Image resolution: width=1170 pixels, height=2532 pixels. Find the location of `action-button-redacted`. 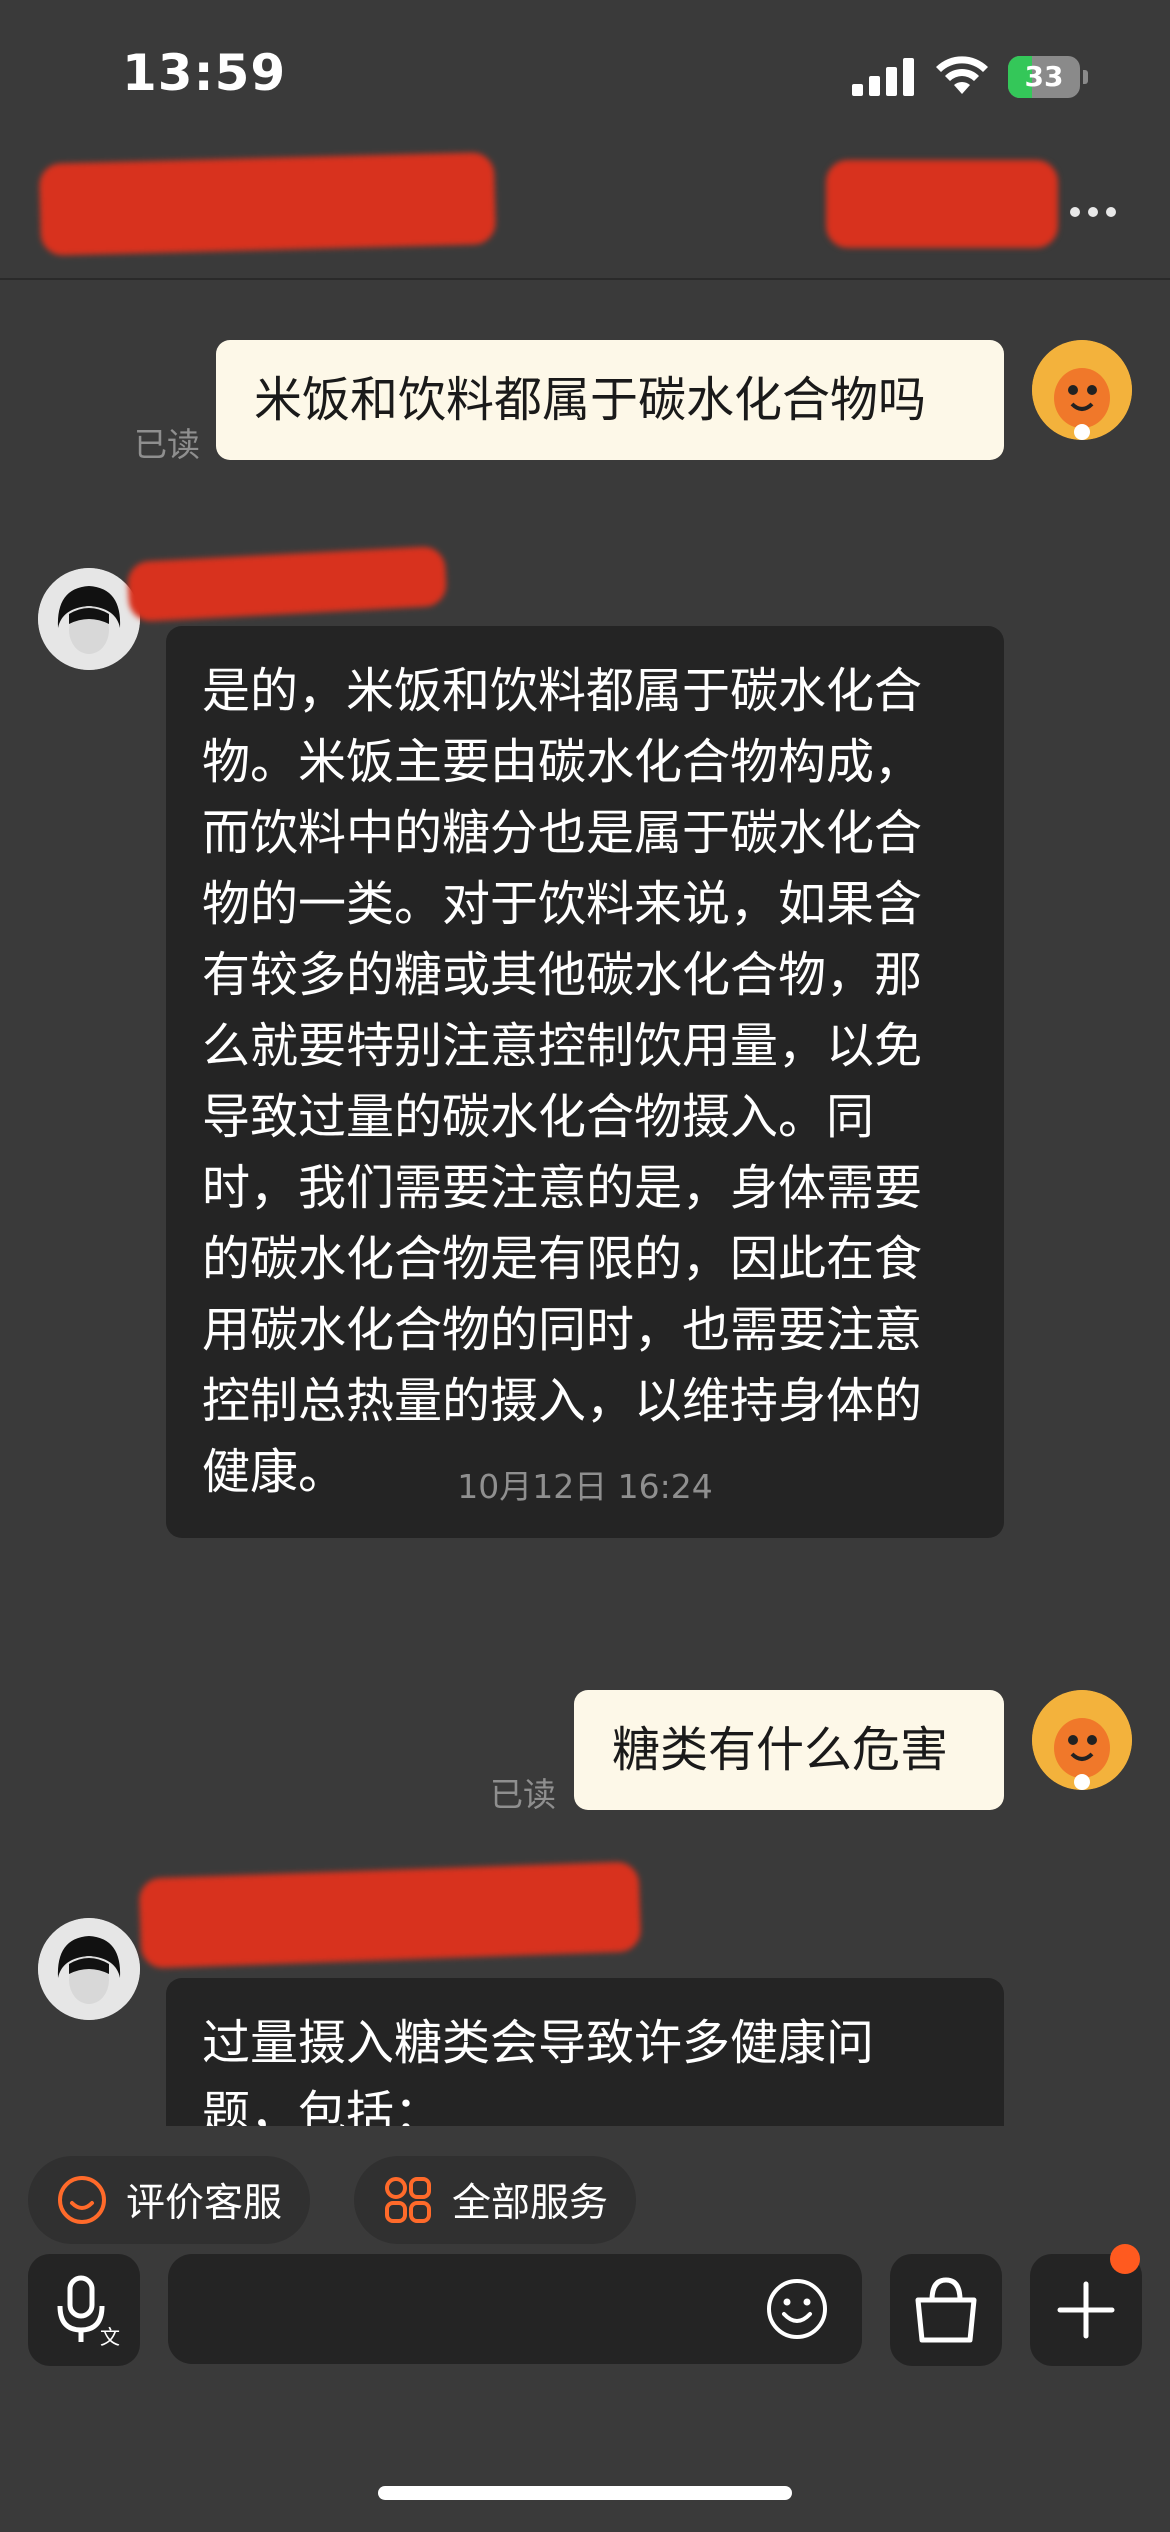

action-button-redacted is located at coordinates (942, 204).